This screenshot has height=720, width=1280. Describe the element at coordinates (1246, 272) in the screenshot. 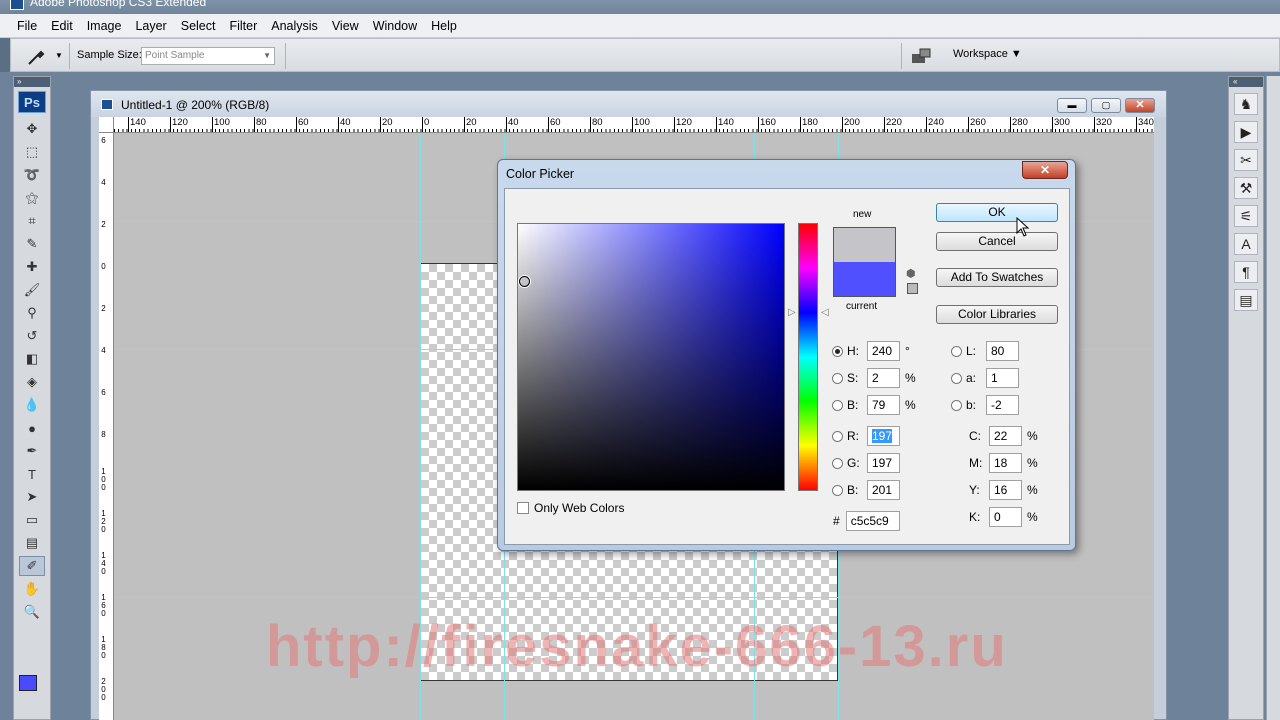

I see `paragraph-panel-icon: ¶` at that location.